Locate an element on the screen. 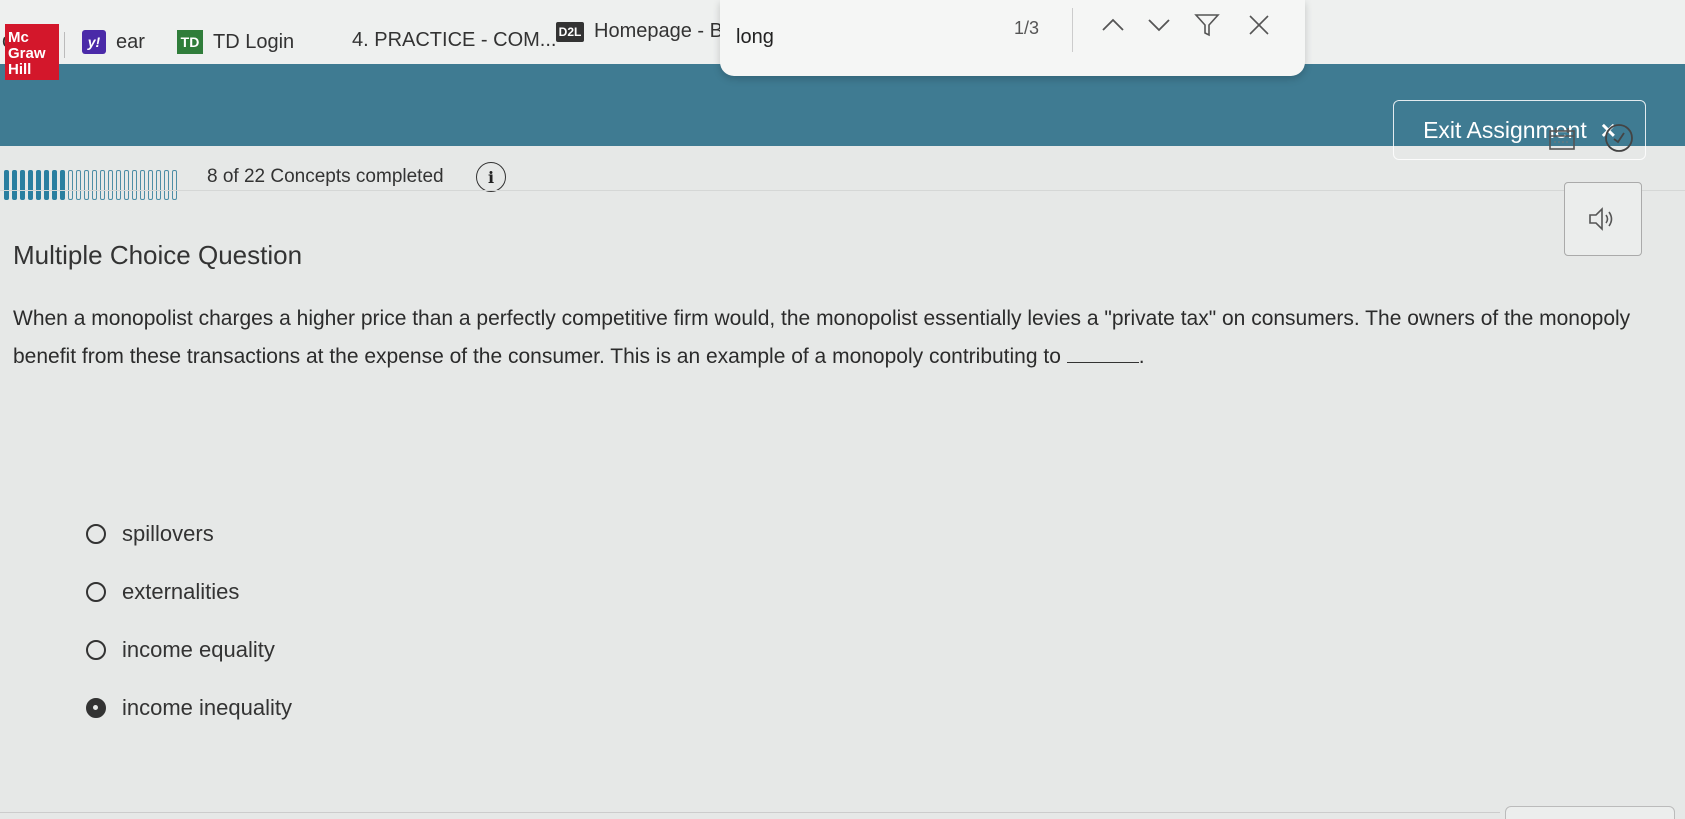 Image resolution: width=1685 pixels, height=819 pixels. bookmark-homepage: D2L Homepage - Bl is located at coordinates (641, 31).